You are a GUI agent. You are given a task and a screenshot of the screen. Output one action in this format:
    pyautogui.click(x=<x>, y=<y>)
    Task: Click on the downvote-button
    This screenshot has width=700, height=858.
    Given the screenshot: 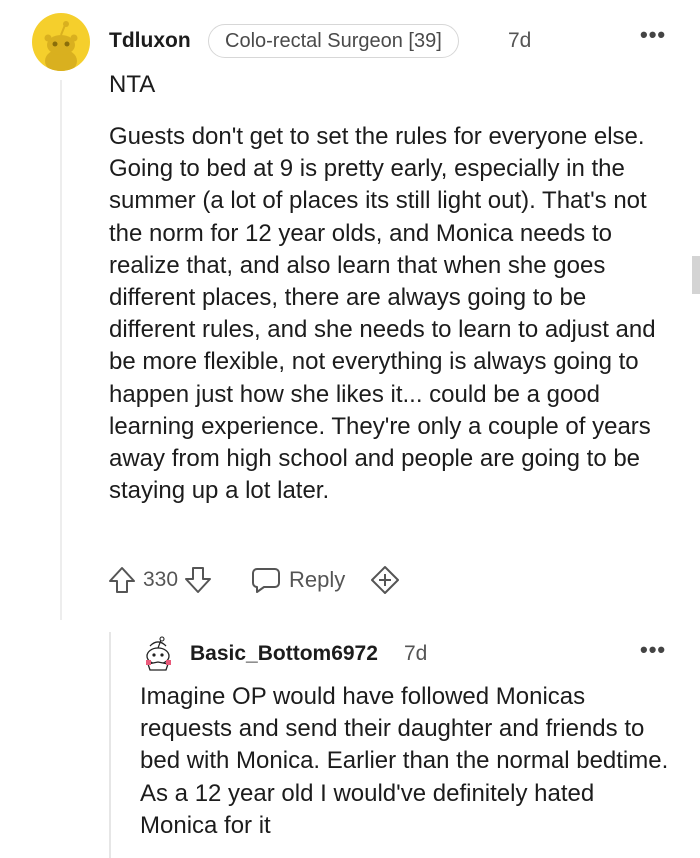 What is the action you would take?
    pyautogui.click(x=198, y=580)
    